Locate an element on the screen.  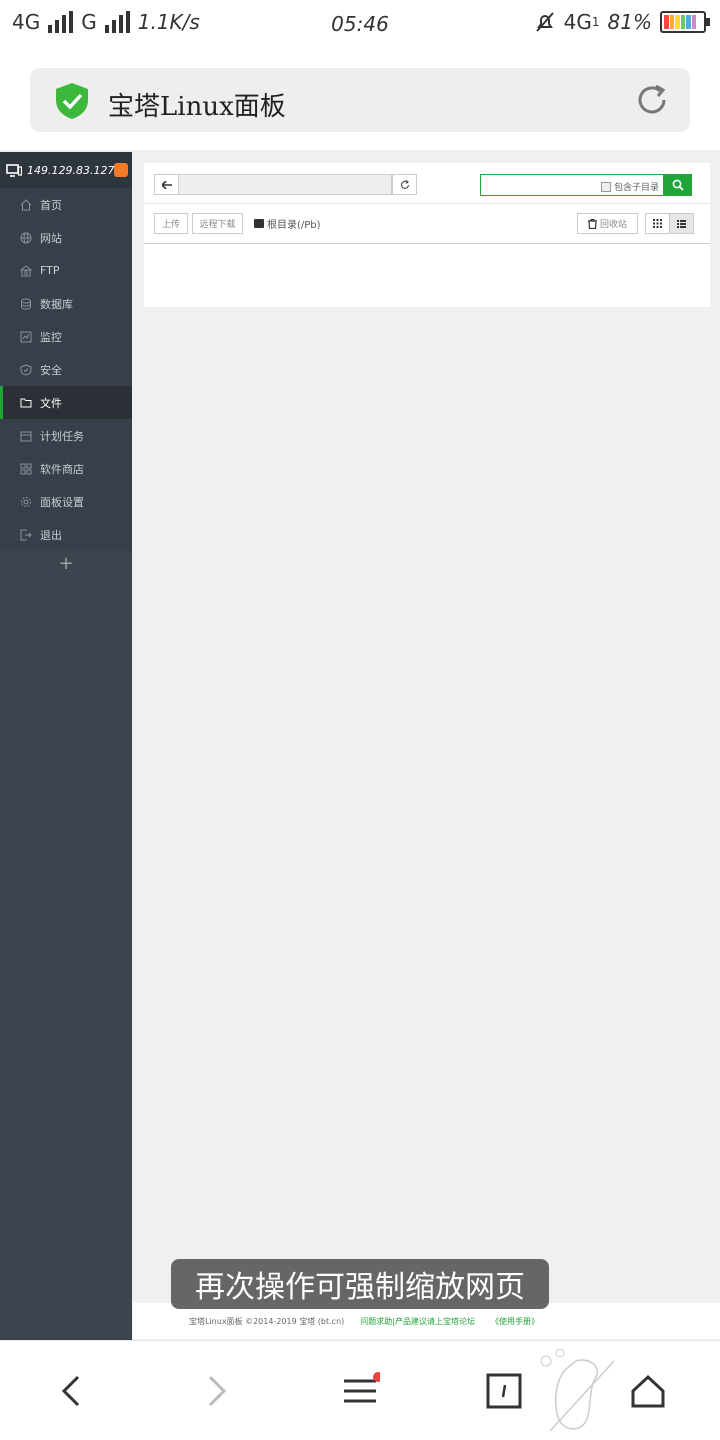
arrow-left-icon is located at coordinates (166, 184).